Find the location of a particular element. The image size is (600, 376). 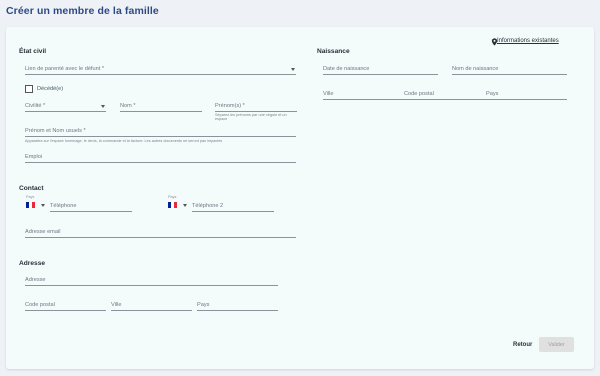

telephone-label: Téléphone is located at coordinates (63, 206).